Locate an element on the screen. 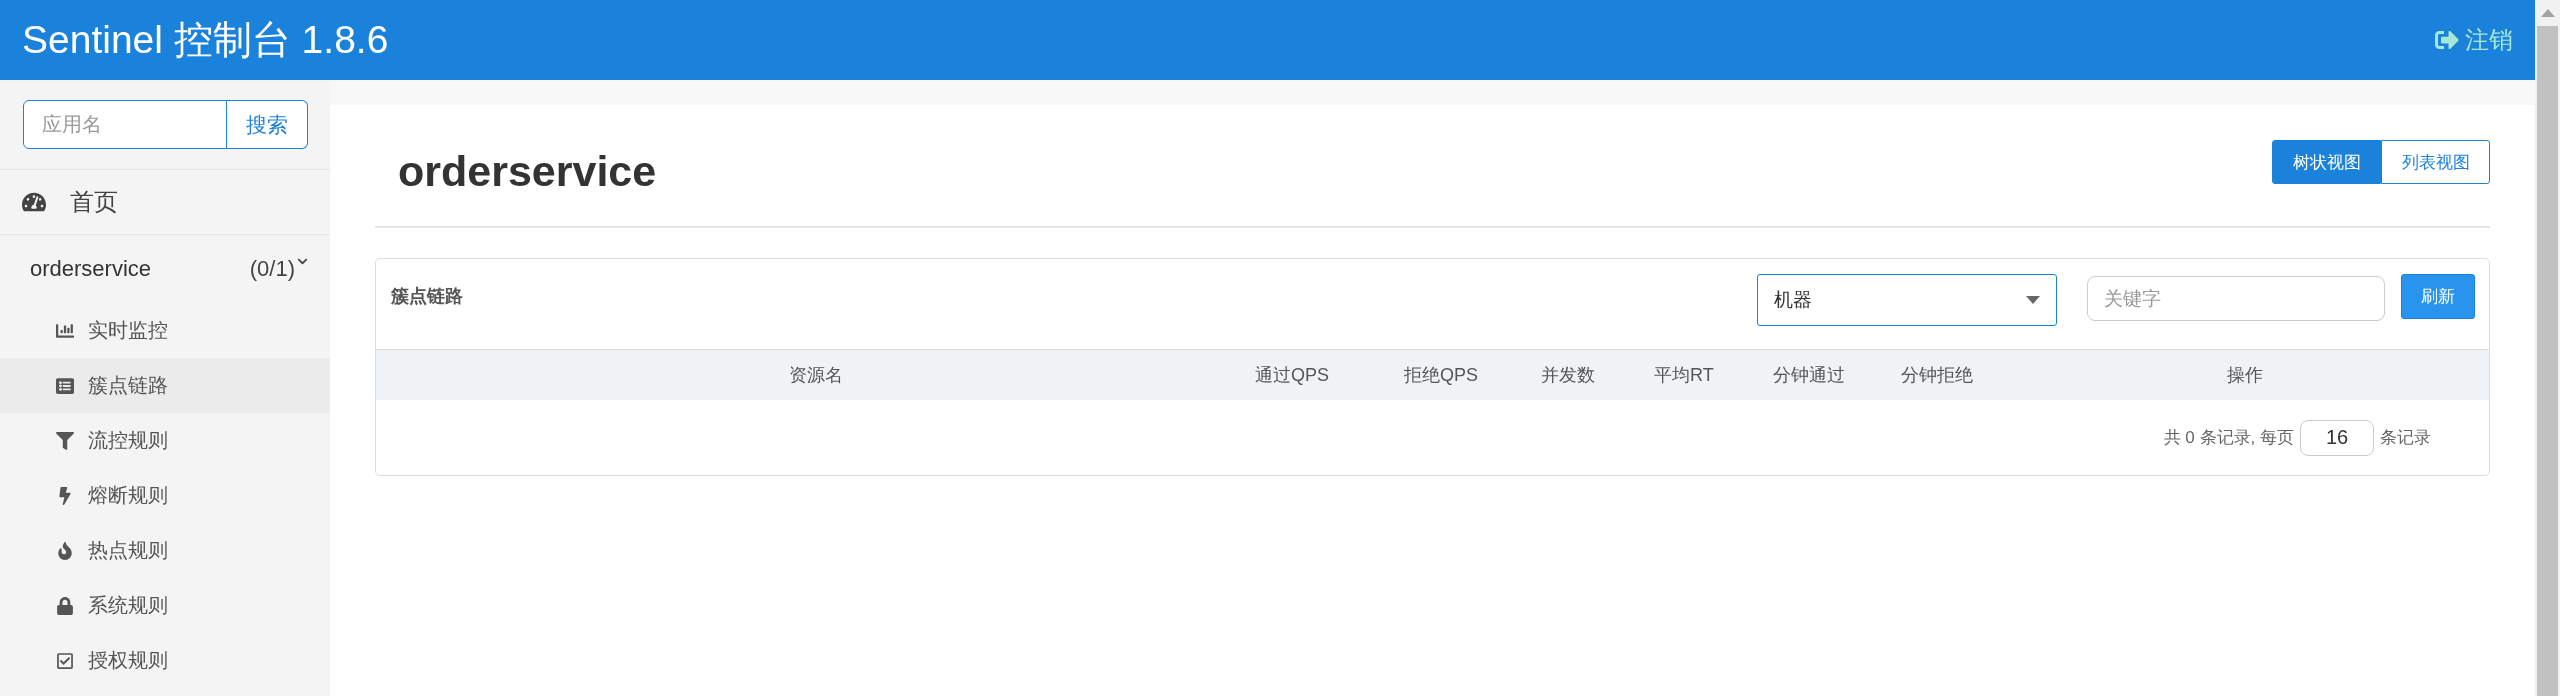  column-header: 分钟通过 is located at coordinates (1809, 375).